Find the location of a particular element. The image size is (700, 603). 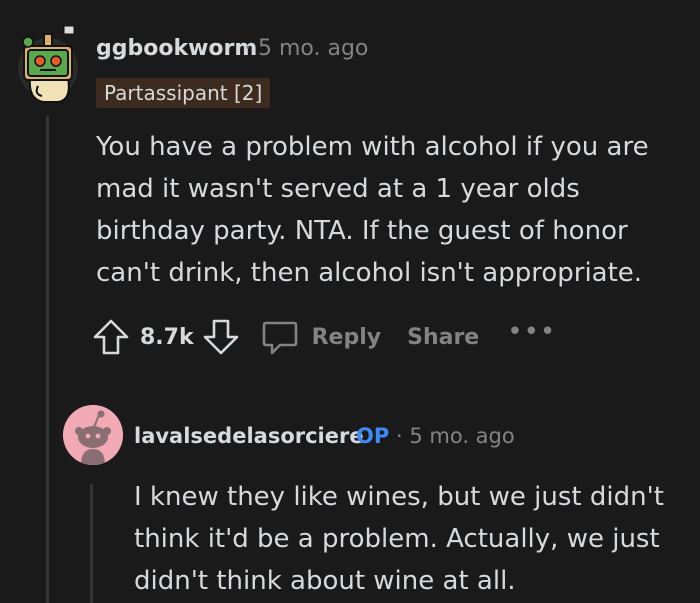

robot-avatar-icon is located at coordinates (48, 64).